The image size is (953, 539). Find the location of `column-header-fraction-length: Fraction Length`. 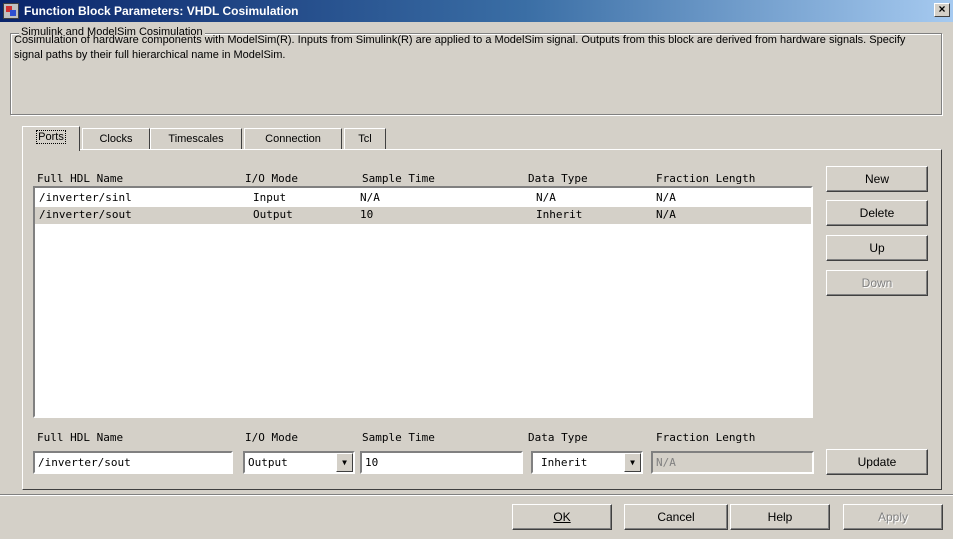

column-header-fraction-length: Fraction Length is located at coordinates (706, 178).